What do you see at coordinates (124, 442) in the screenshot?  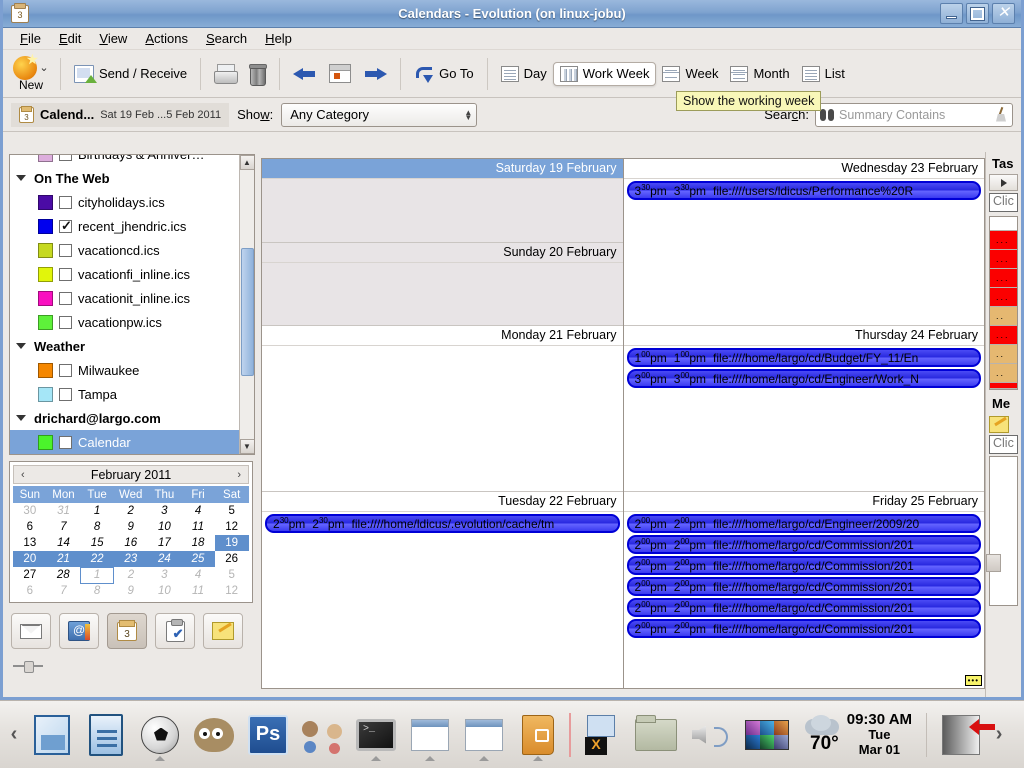 I see `source-item-calendar: Calendar` at bounding box center [124, 442].